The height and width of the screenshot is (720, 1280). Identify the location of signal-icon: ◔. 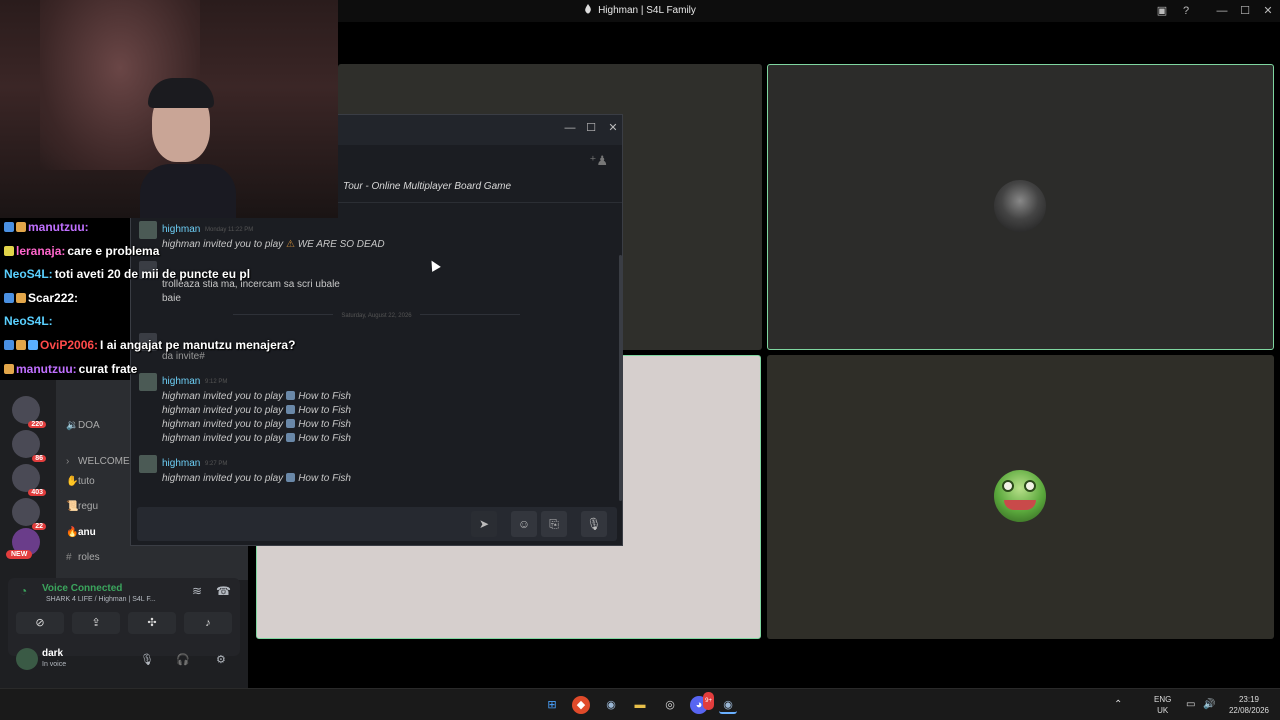
(24, 591).